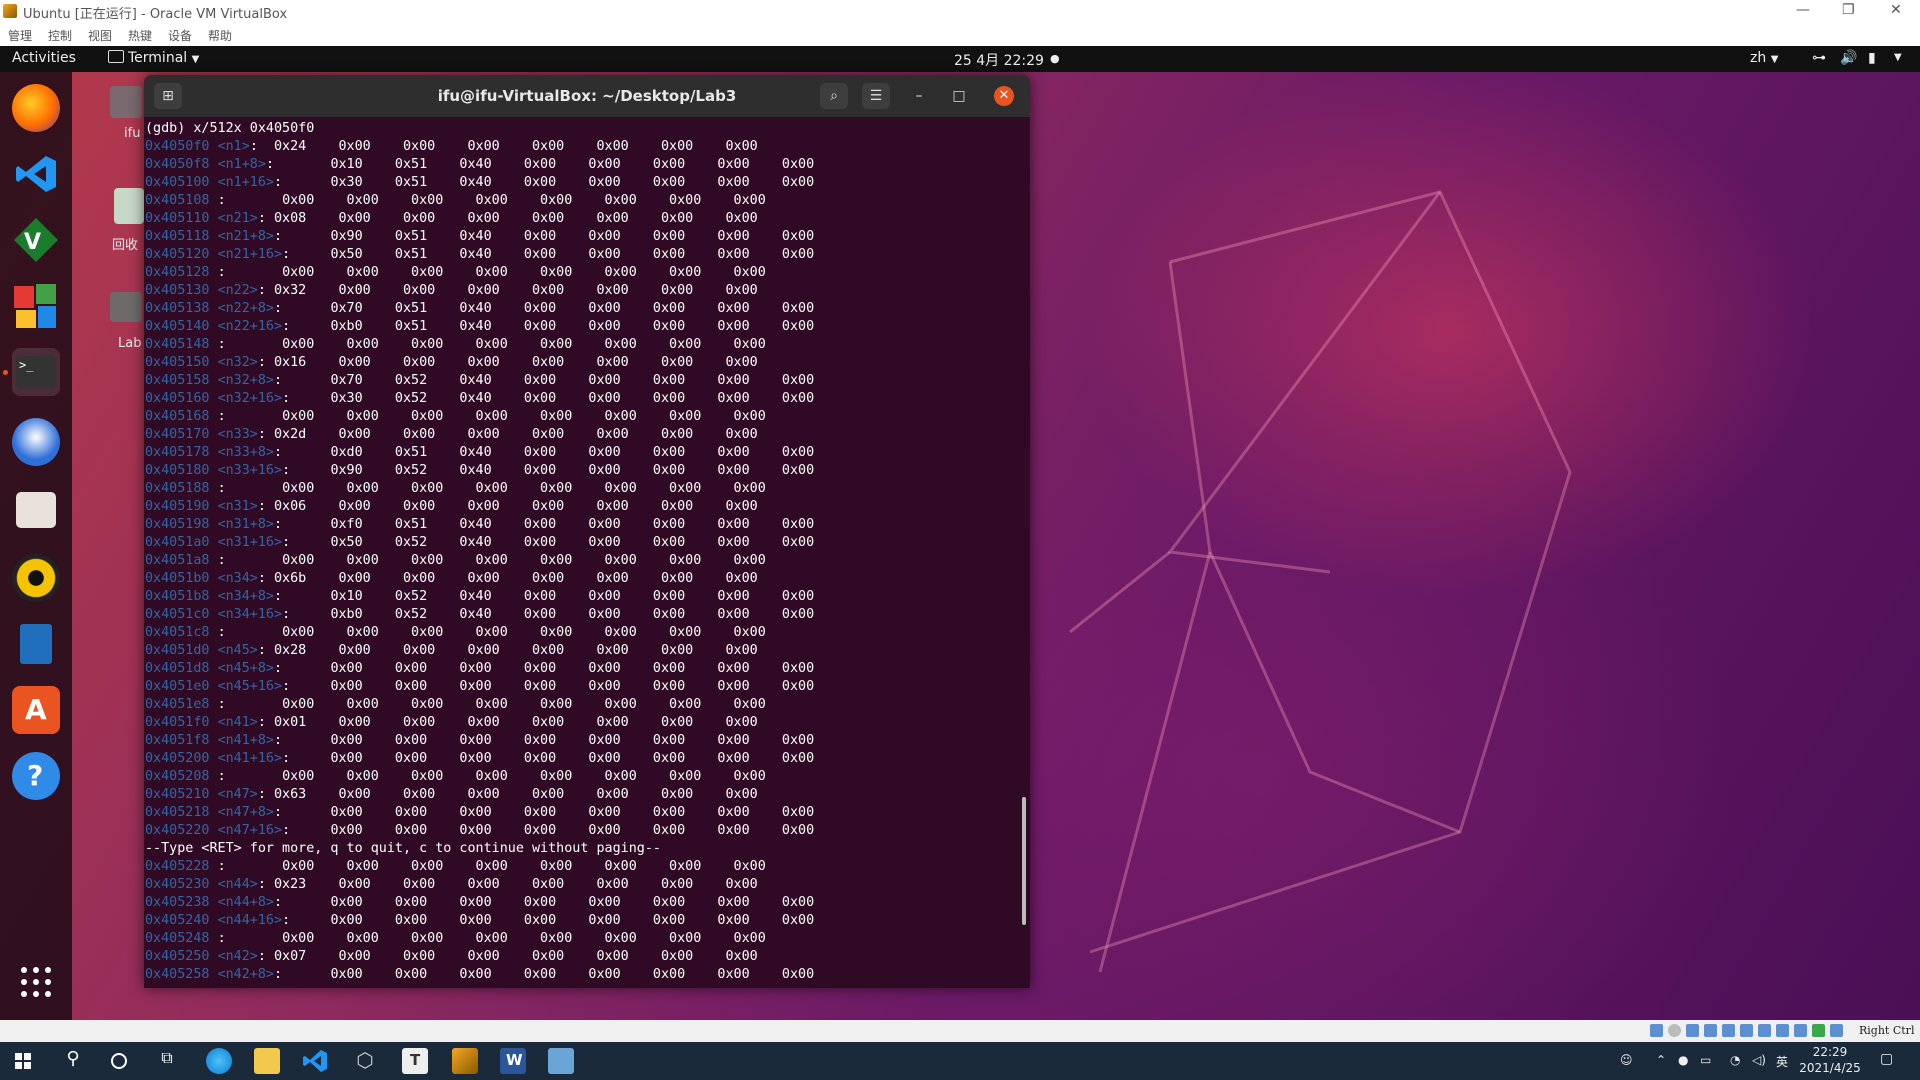 The image size is (1920, 1080). Describe the element at coordinates (1705, 1060) in the screenshot. I see `battery-icon: ▭` at that location.